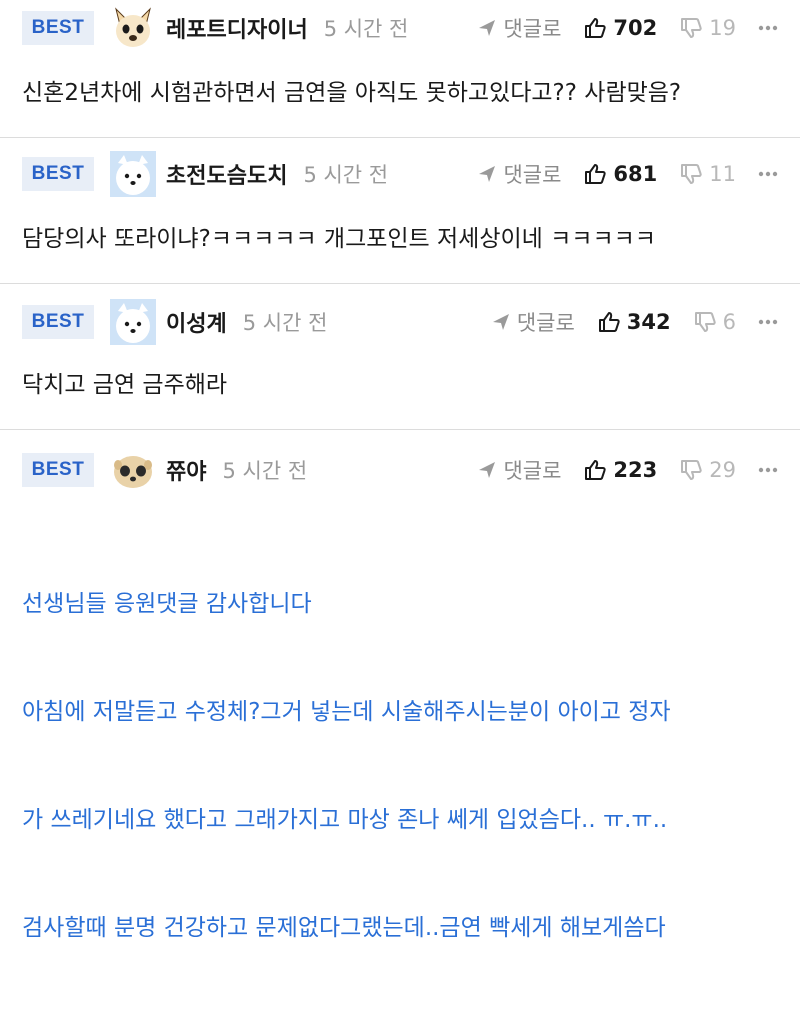 This screenshot has width=800, height=1018. I want to click on dislike-button: 11, so click(707, 174).